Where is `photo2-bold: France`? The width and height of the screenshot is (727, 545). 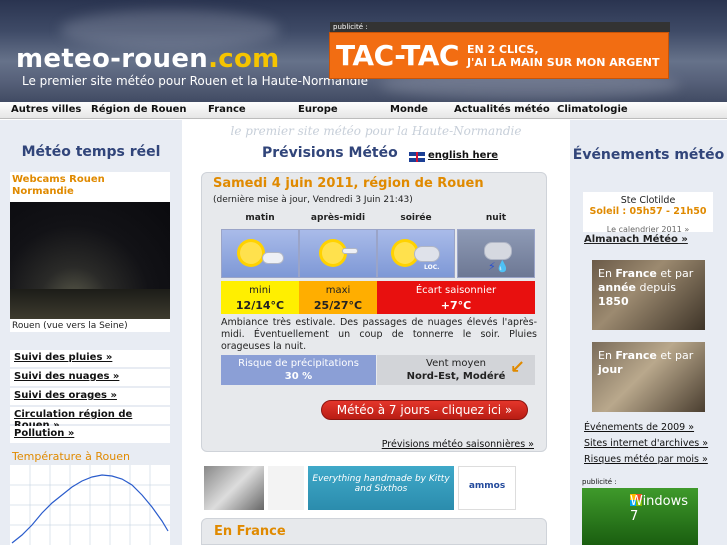 photo2-bold: France is located at coordinates (636, 355).